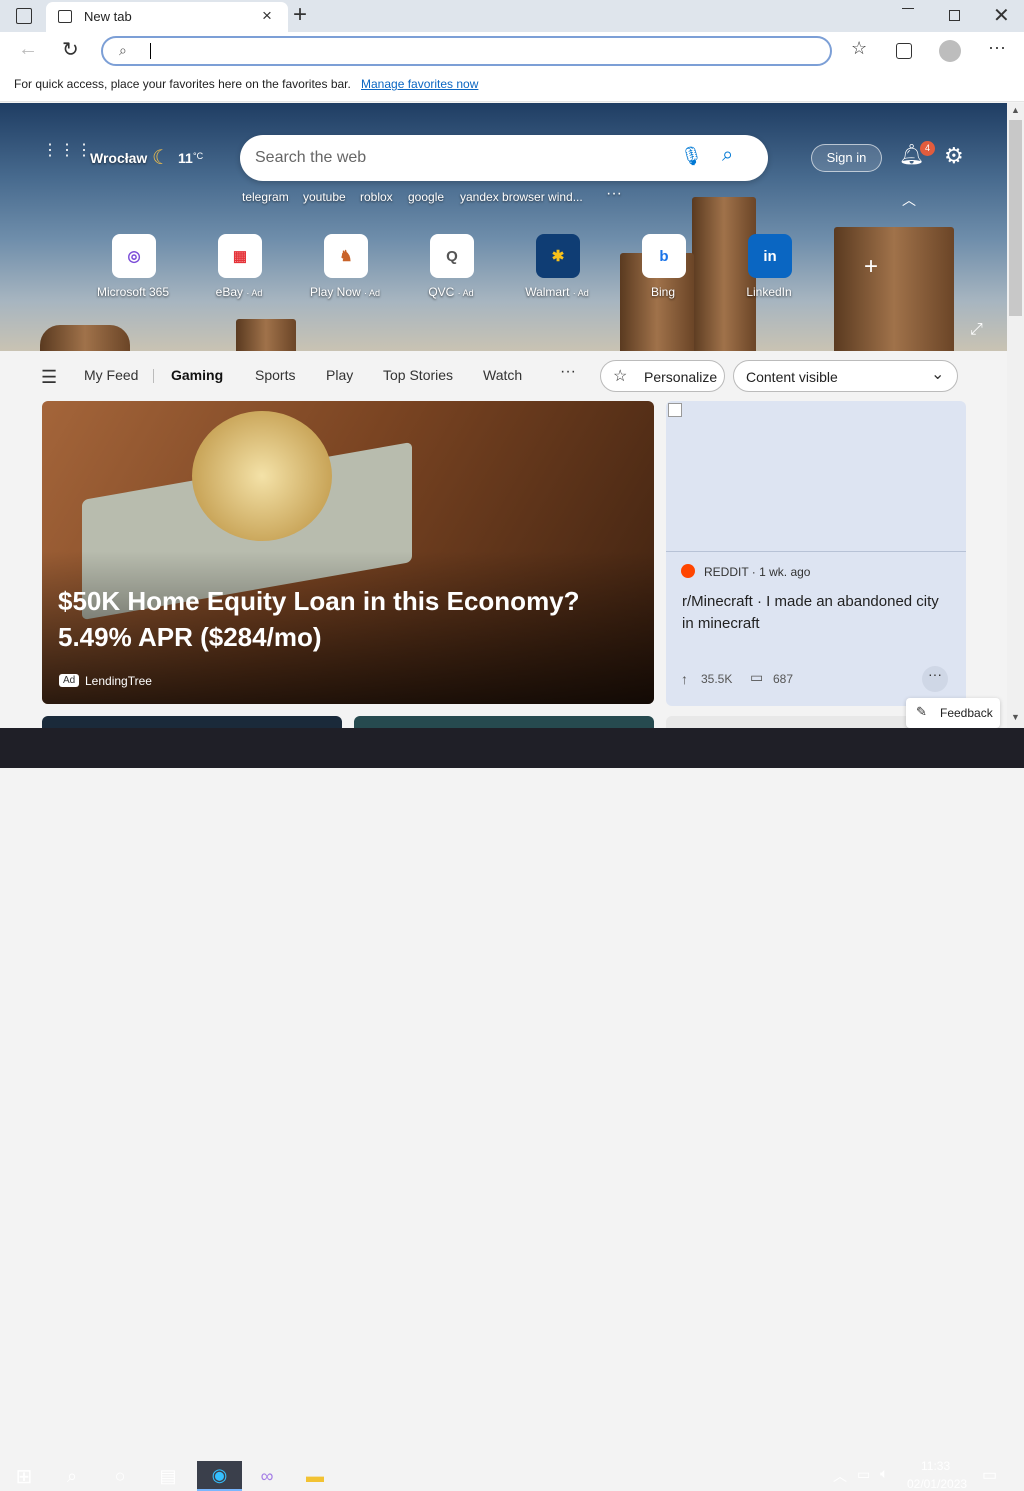  Describe the element at coordinates (727, 155) in the screenshot. I see `search-submit-icon: ⌕` at that location.